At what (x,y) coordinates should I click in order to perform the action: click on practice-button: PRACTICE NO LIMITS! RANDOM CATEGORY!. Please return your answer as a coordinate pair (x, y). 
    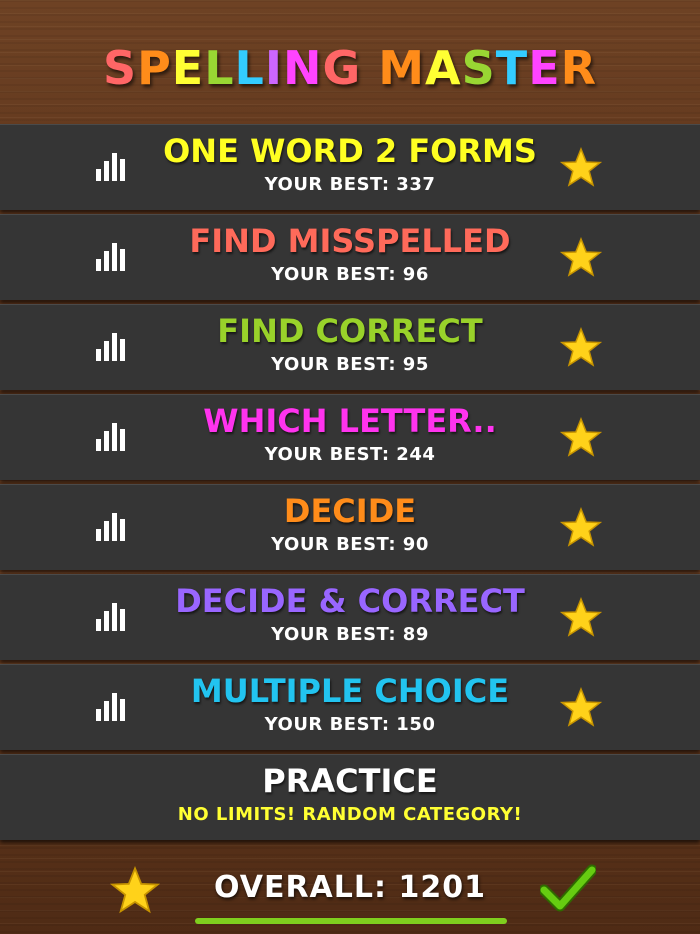
    Looking at the image, I should click on (350, 797).